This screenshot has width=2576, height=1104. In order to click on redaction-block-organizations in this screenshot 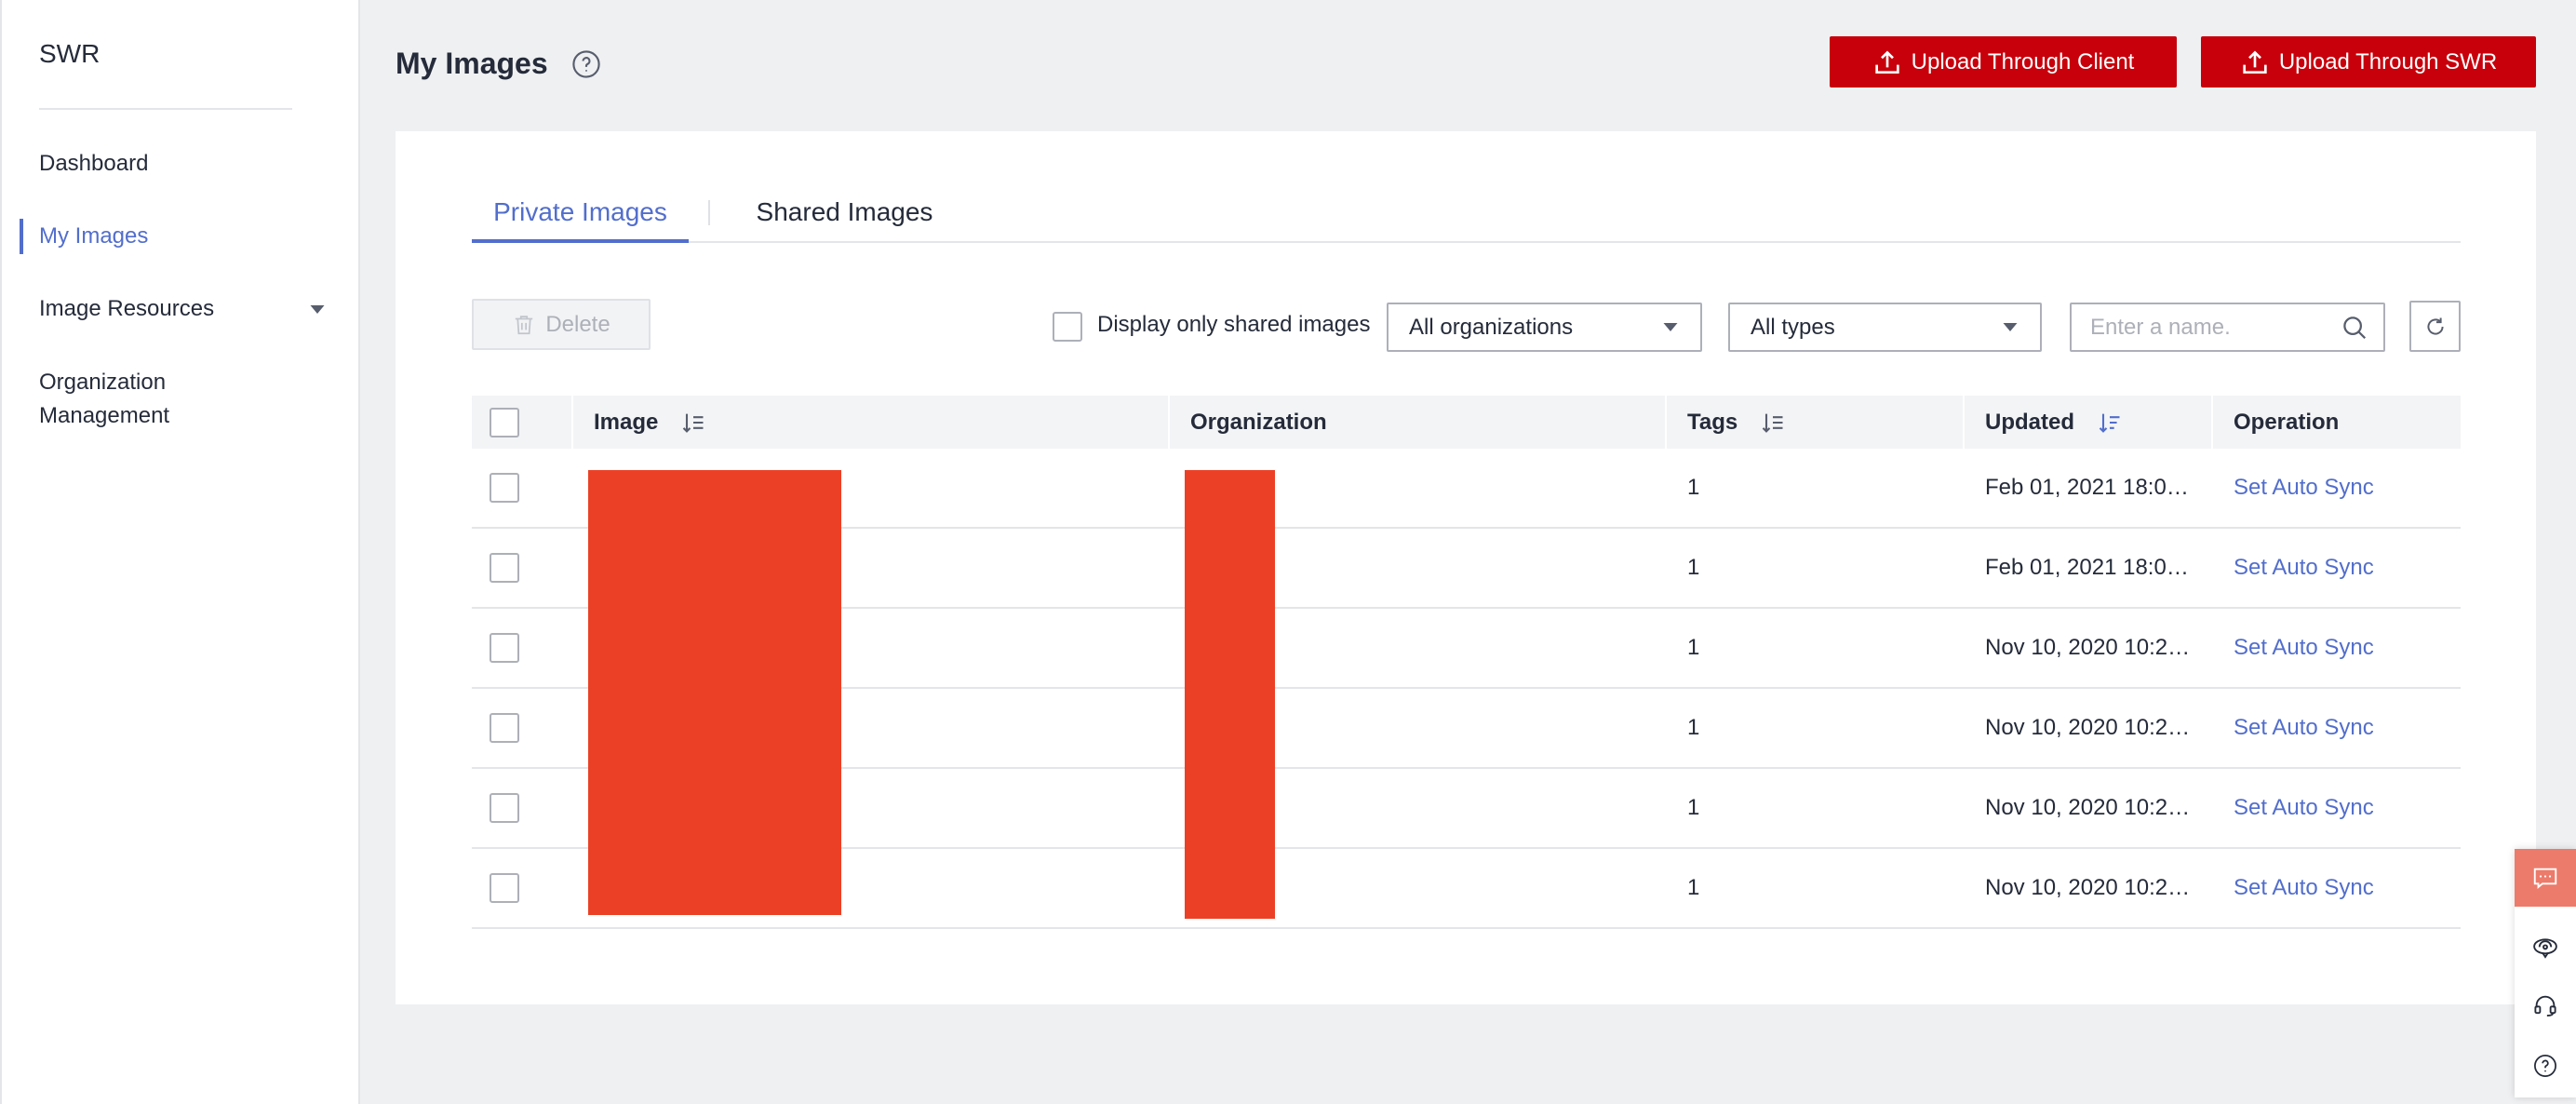, I will do `click(1230, 694)`.